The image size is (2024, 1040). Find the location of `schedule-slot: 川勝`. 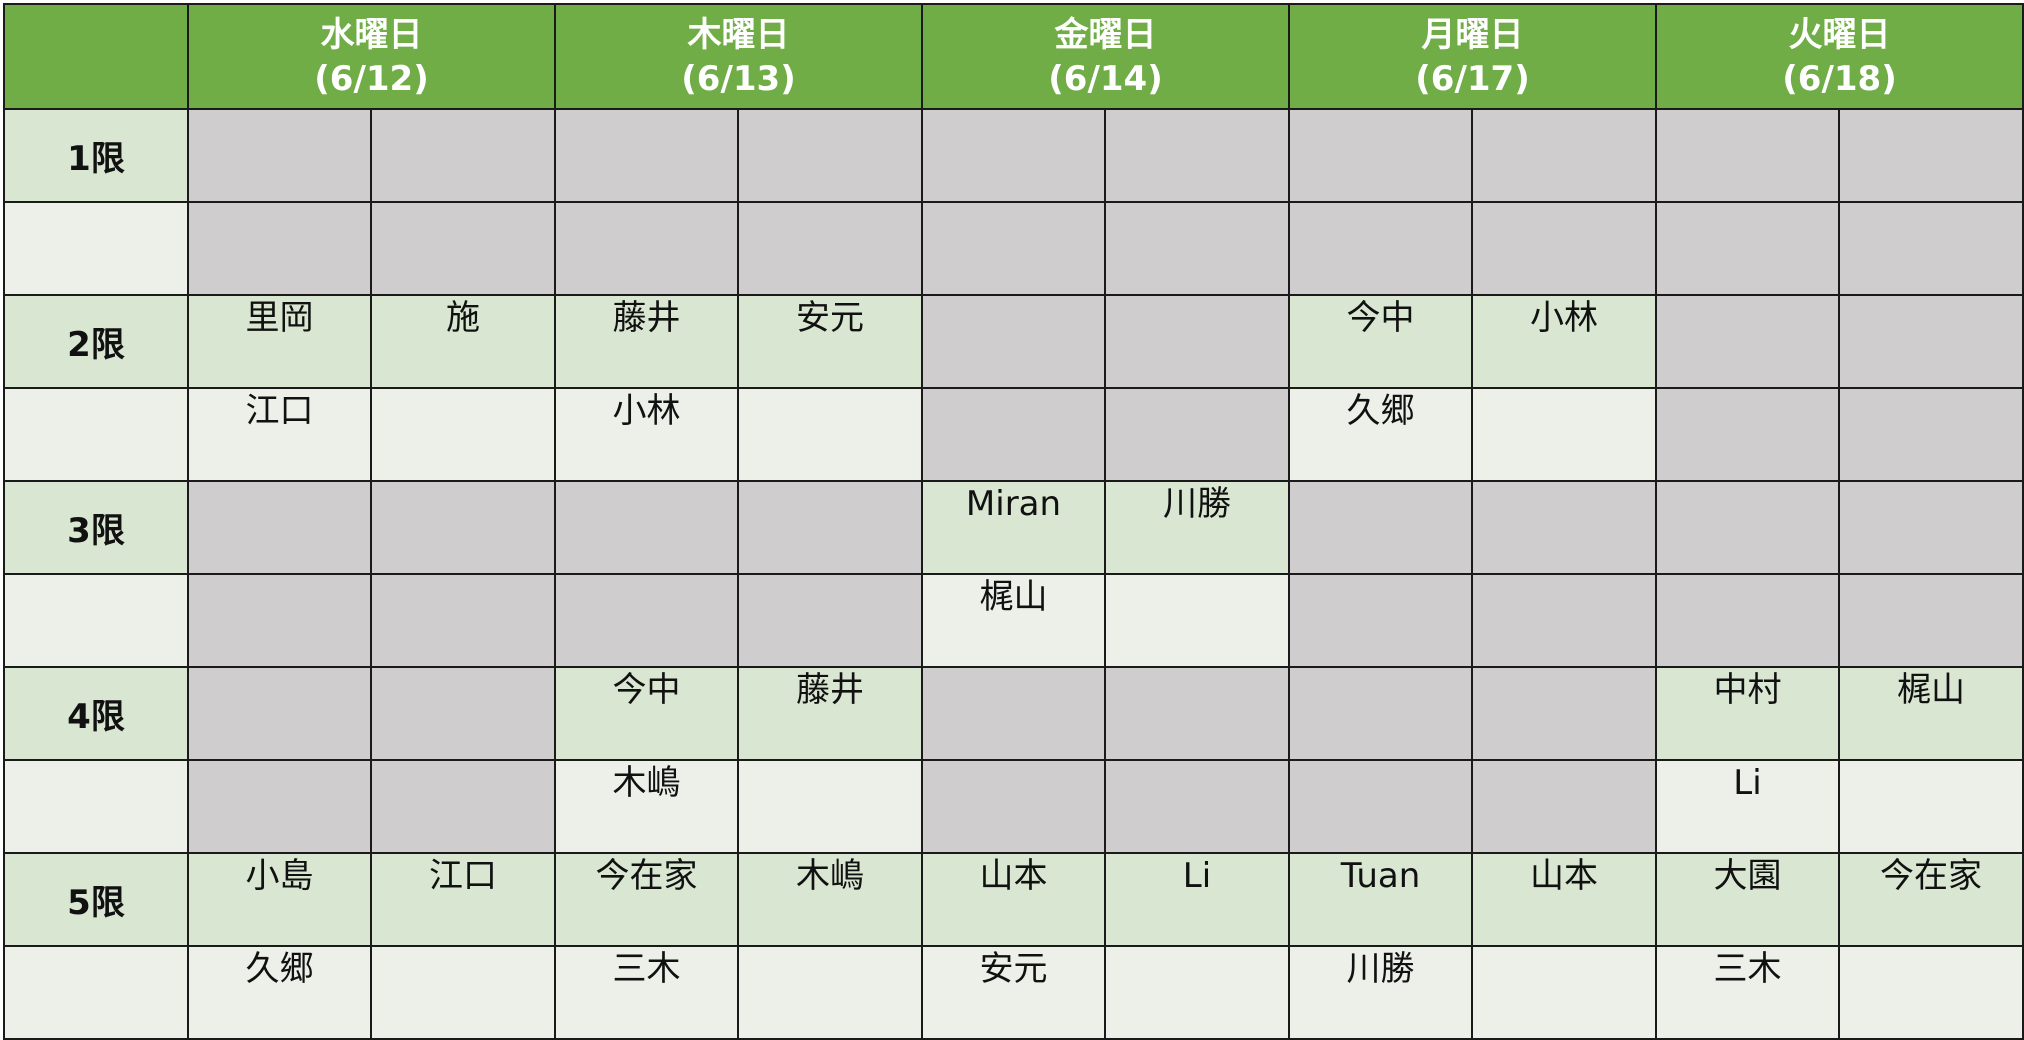

schedule-slot: 川勝 is located at coordinates (1197, 527).